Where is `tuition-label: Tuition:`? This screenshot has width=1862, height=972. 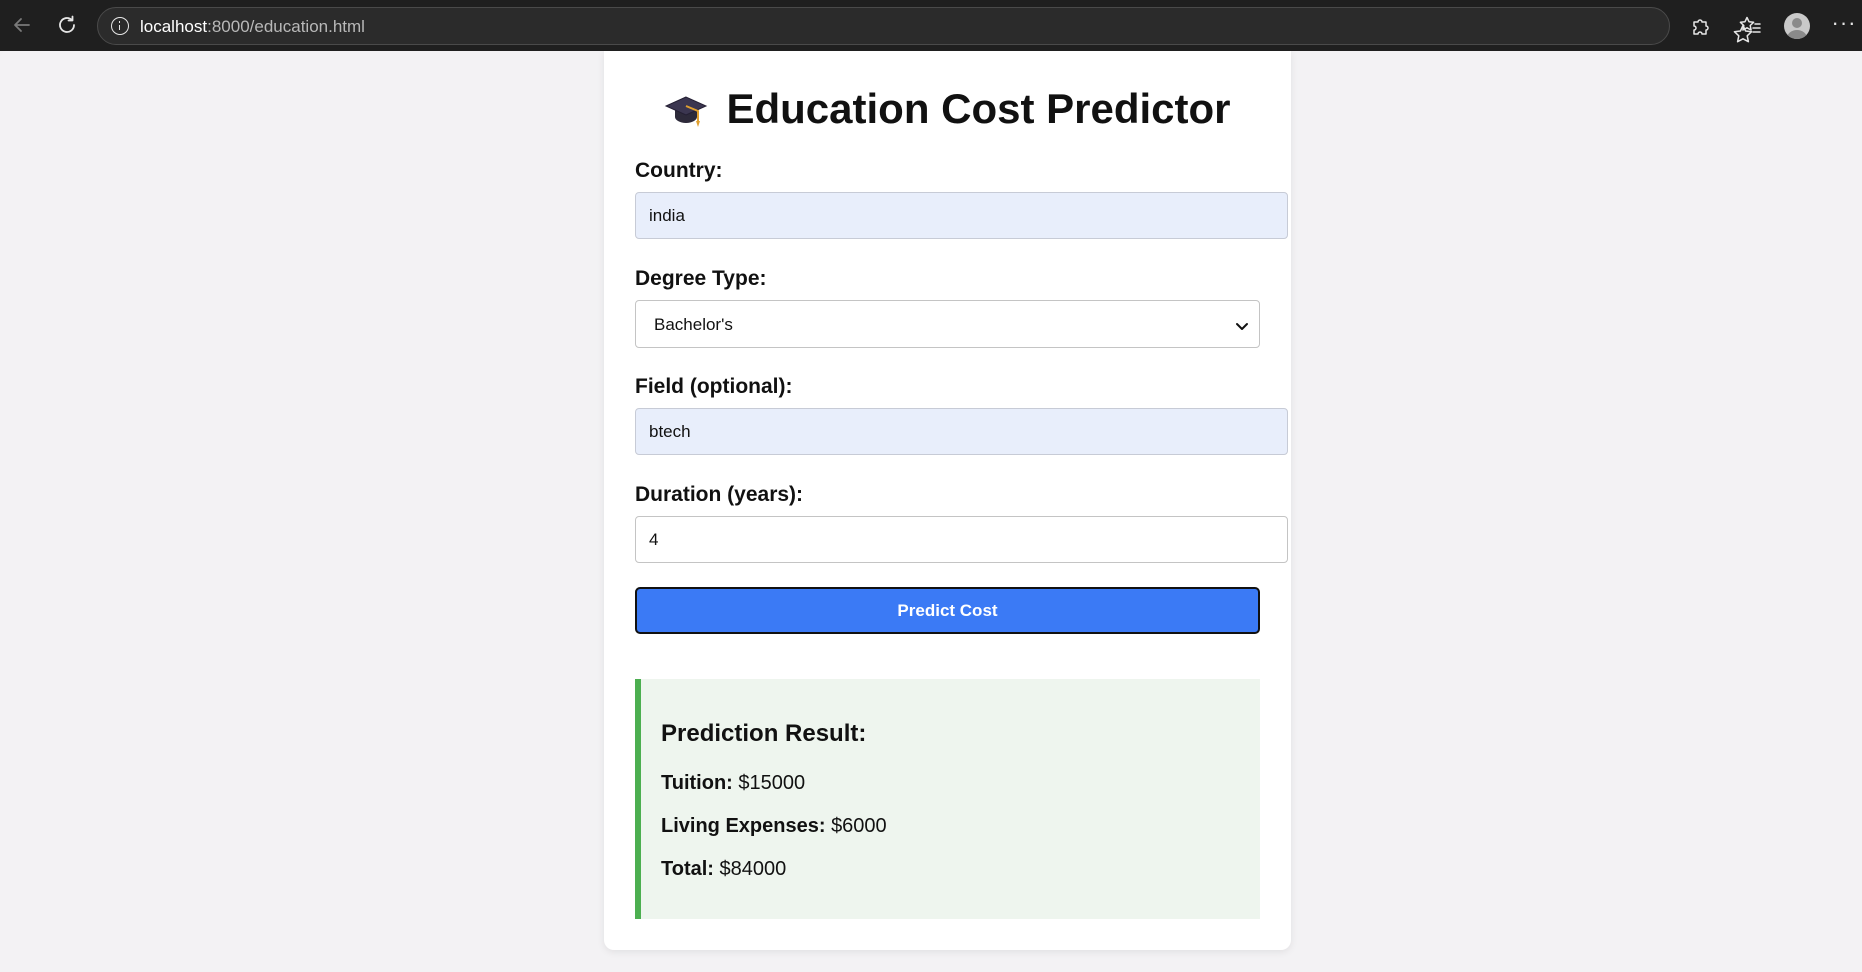
tuition-label: Tuition: is located at coordinates (697, 783).